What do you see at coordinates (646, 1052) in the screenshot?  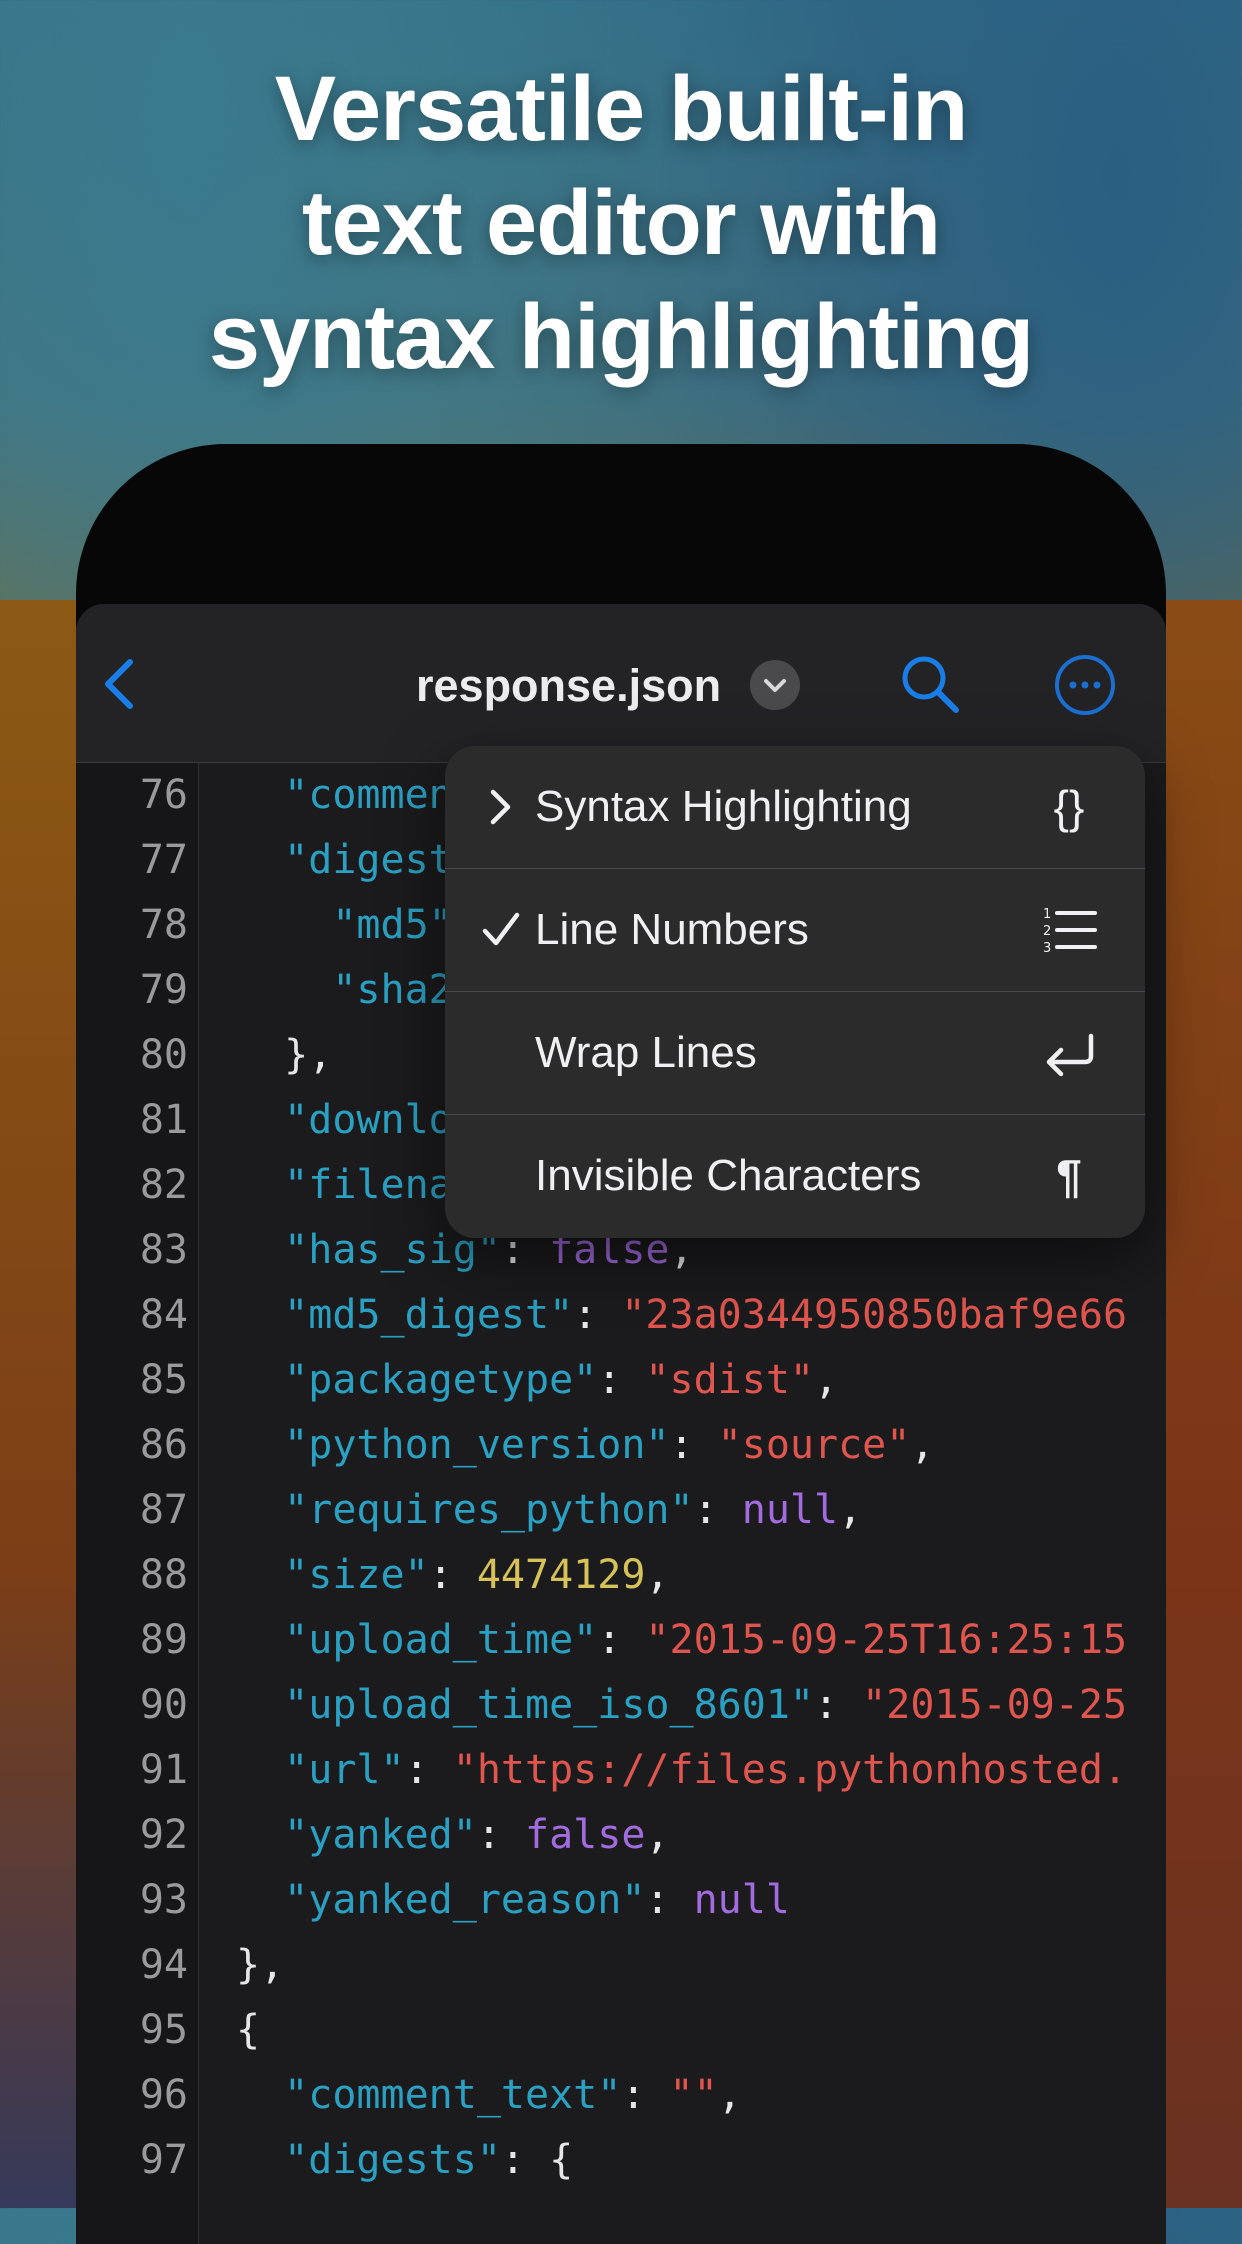 I see `menu-item-label: Wrap Lines` at bounding box center [646, 1052].